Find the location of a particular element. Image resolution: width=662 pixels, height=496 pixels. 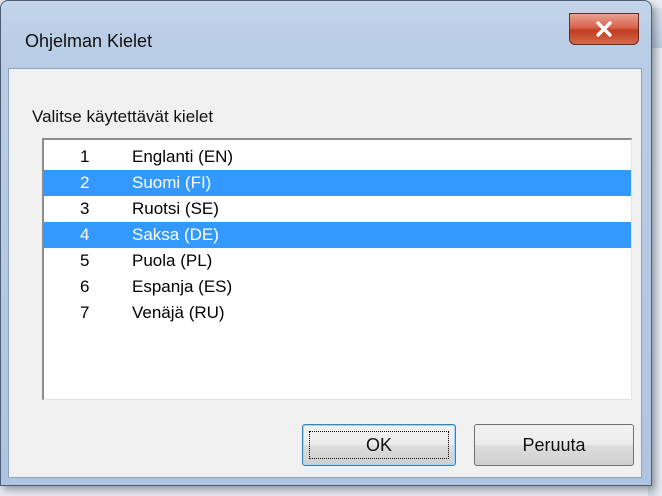

language-name: Espanja (ES) is located at coordinates (182, 286).